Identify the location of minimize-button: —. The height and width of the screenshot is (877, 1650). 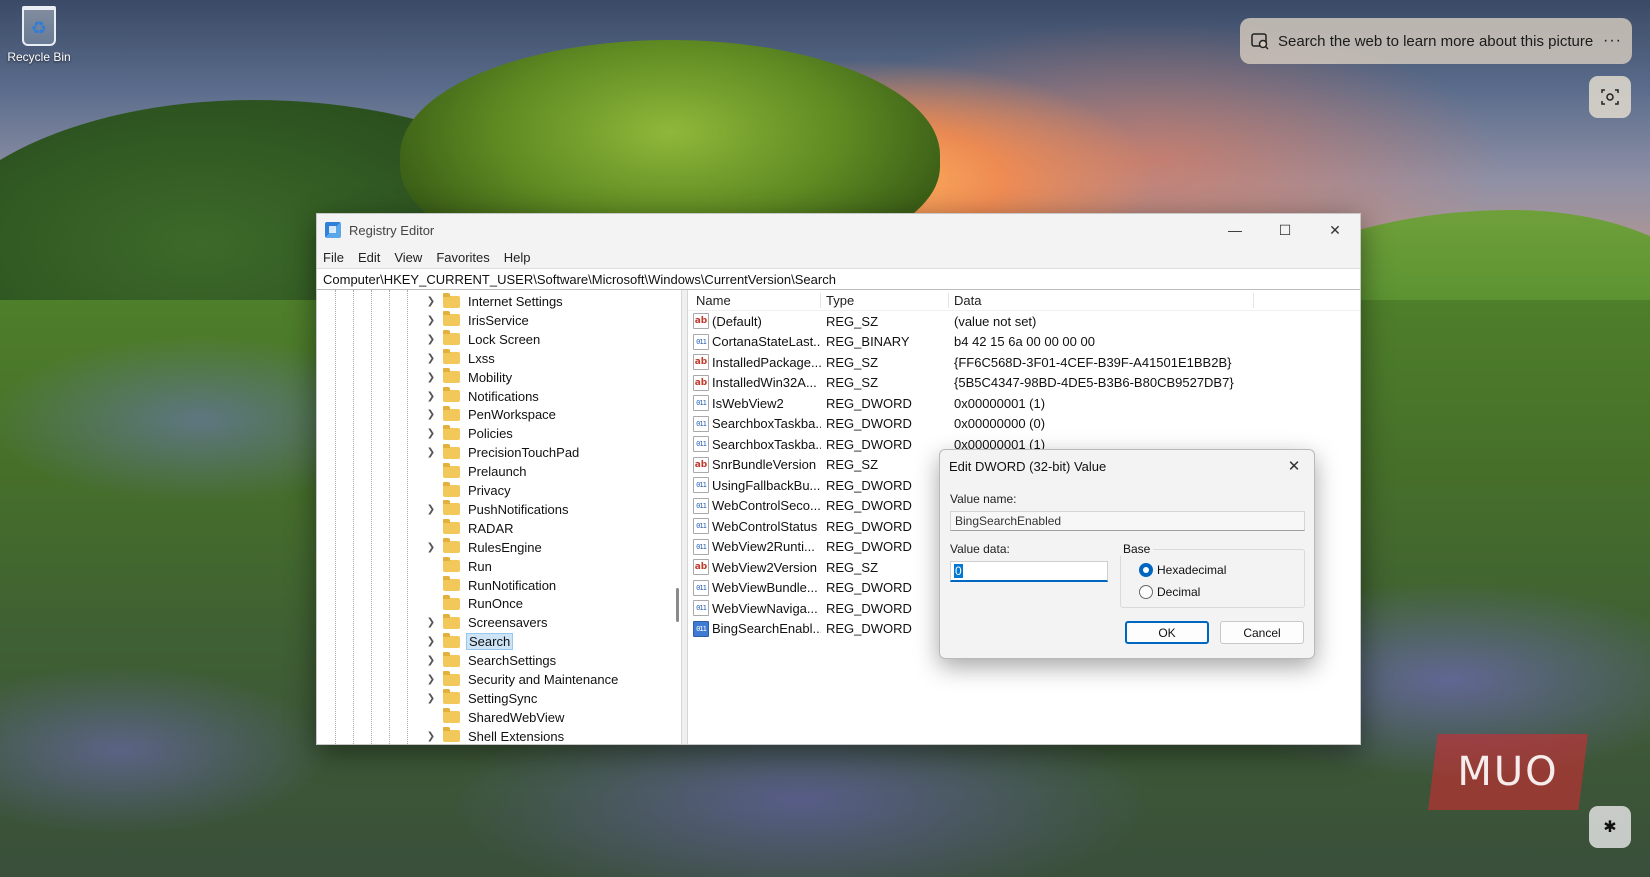
(1235, 230).